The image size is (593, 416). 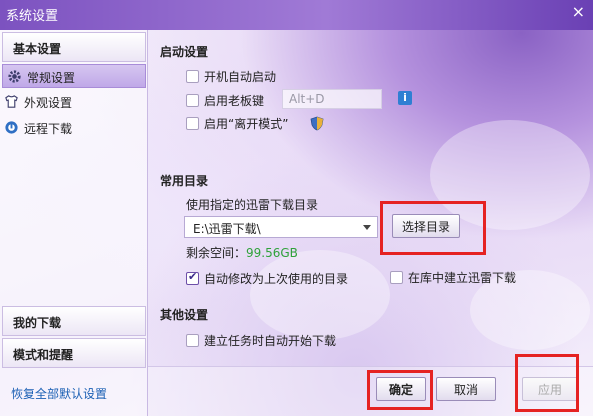 I want to click on remote-icon, so click(x=11, y=127).